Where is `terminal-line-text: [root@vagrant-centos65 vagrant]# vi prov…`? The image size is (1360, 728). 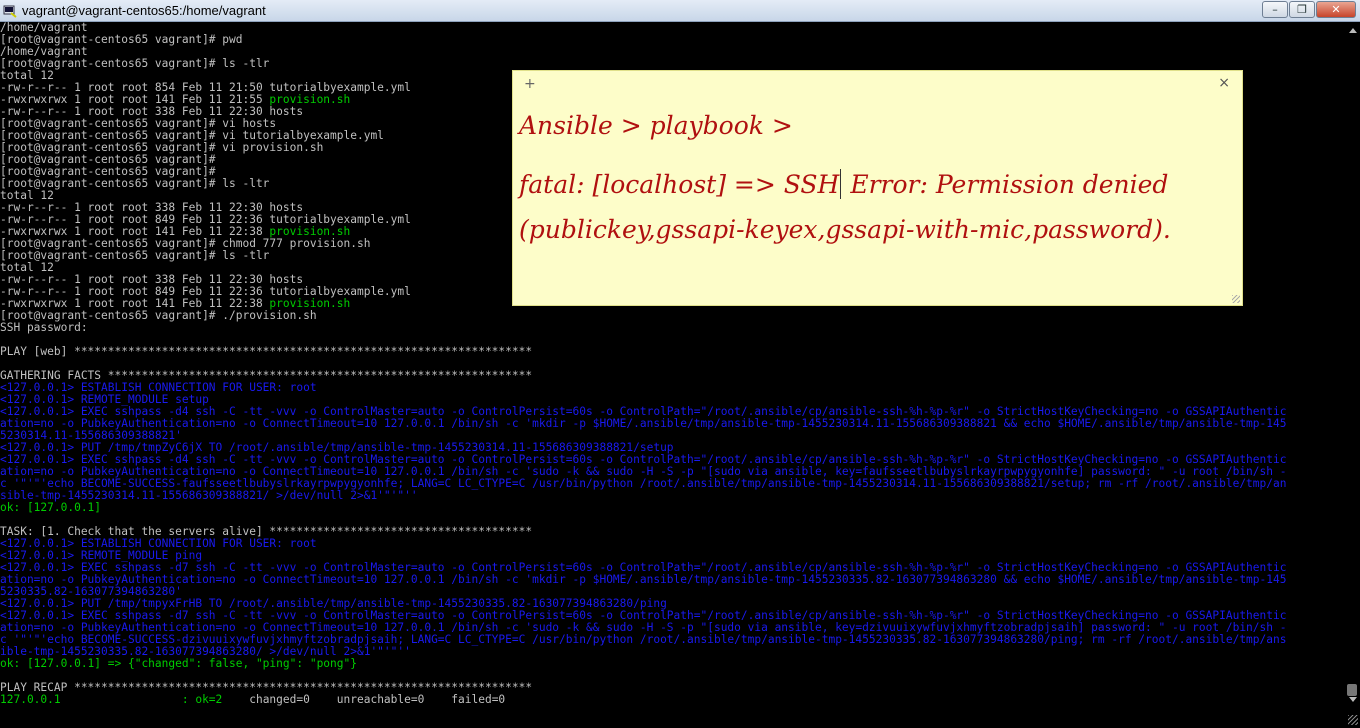 terminal-line-text: [root@vagrant-centos65 vagrant]# vi prov… is located at coordinates (162, 148).